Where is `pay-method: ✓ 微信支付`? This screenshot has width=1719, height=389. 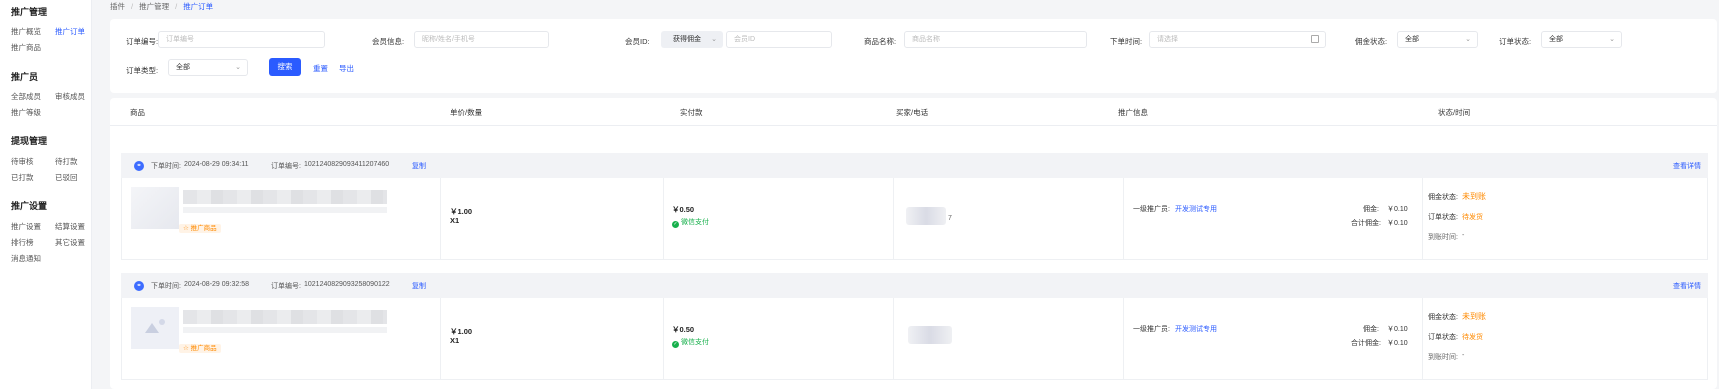 pay-method: ✓ 微信支付 is located at coordinates (690, 343).